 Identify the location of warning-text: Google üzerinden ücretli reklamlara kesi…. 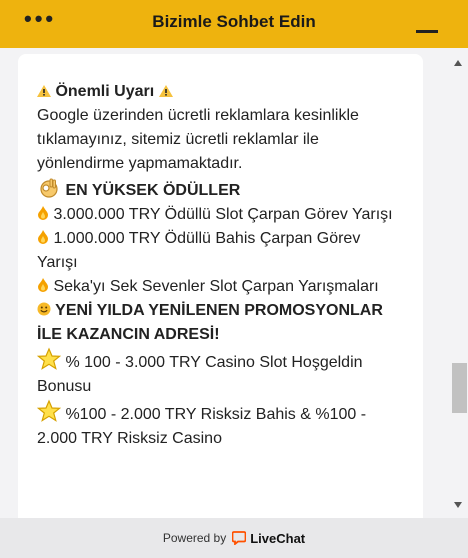
(198, 139).